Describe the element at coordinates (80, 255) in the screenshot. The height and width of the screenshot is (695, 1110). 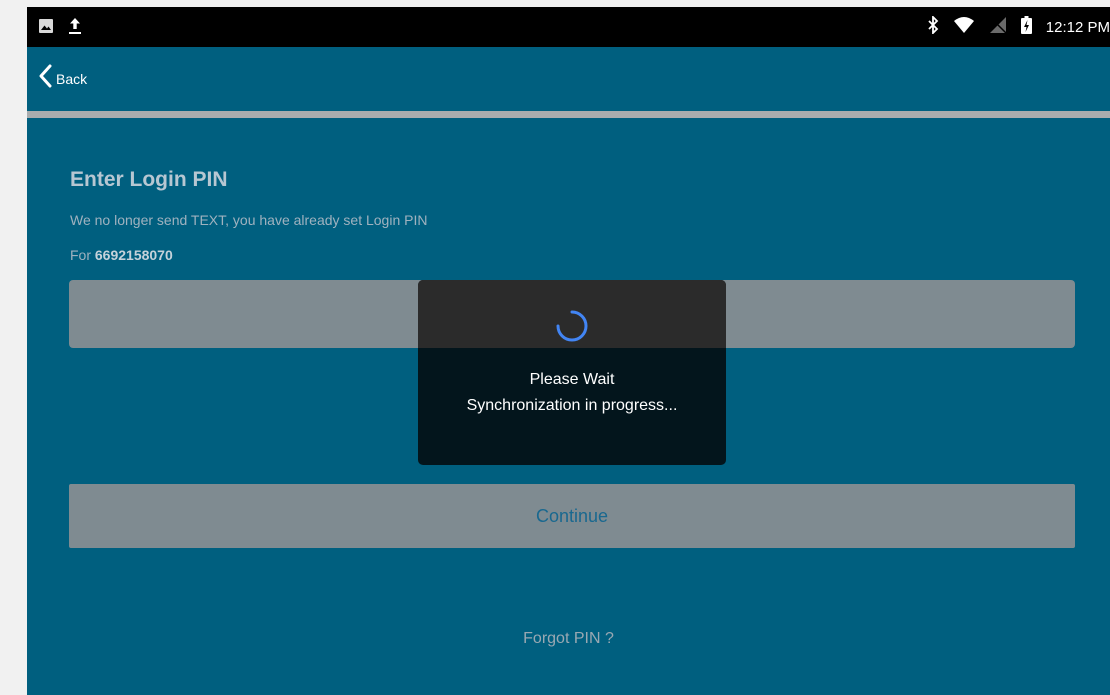
I see `phone-for-label: For` at that location.